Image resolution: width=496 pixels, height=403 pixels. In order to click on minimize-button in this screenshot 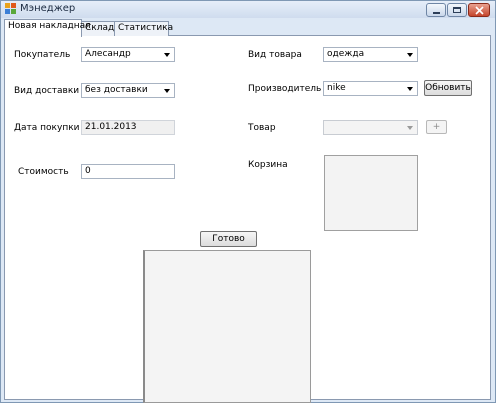, I will do `click(436, 10)`.